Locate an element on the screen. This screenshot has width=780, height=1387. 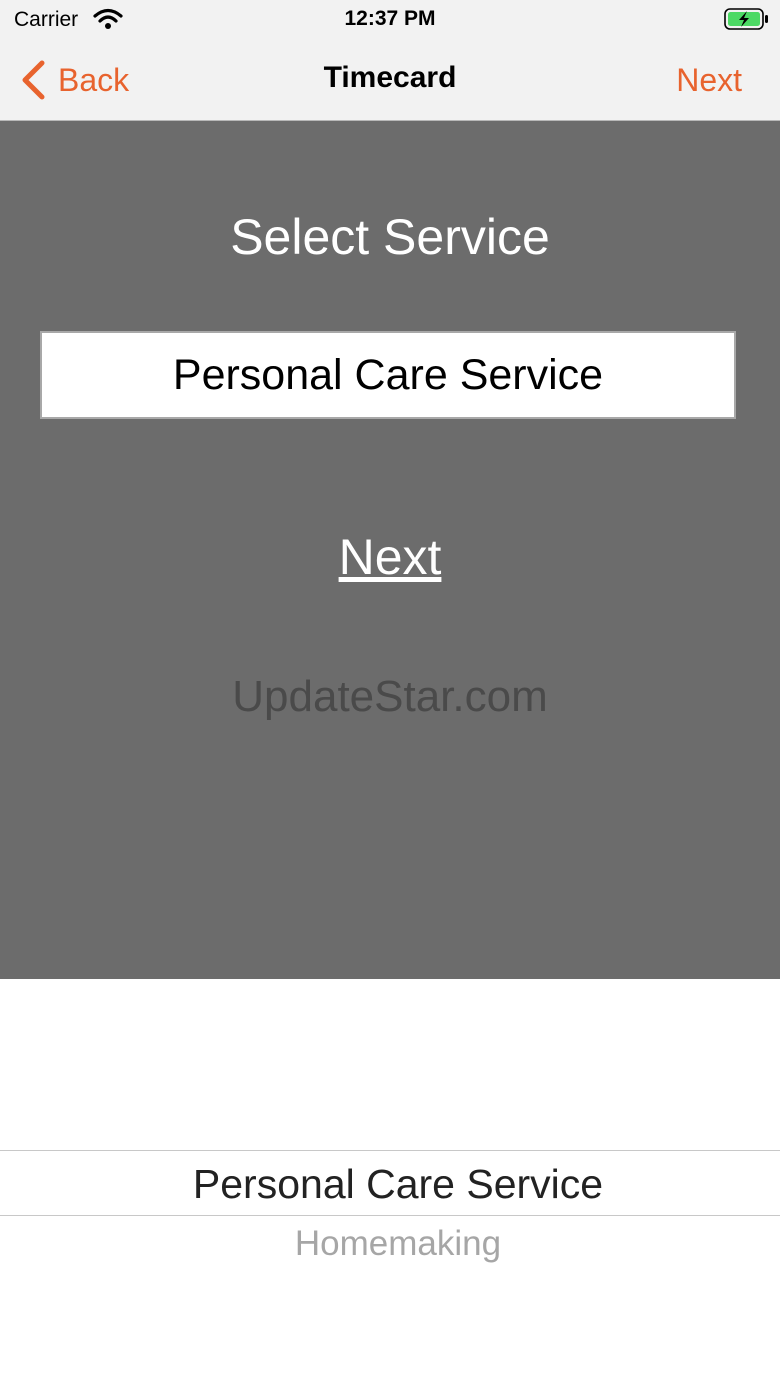
back-button: Back is located at coordinates (74, 80).